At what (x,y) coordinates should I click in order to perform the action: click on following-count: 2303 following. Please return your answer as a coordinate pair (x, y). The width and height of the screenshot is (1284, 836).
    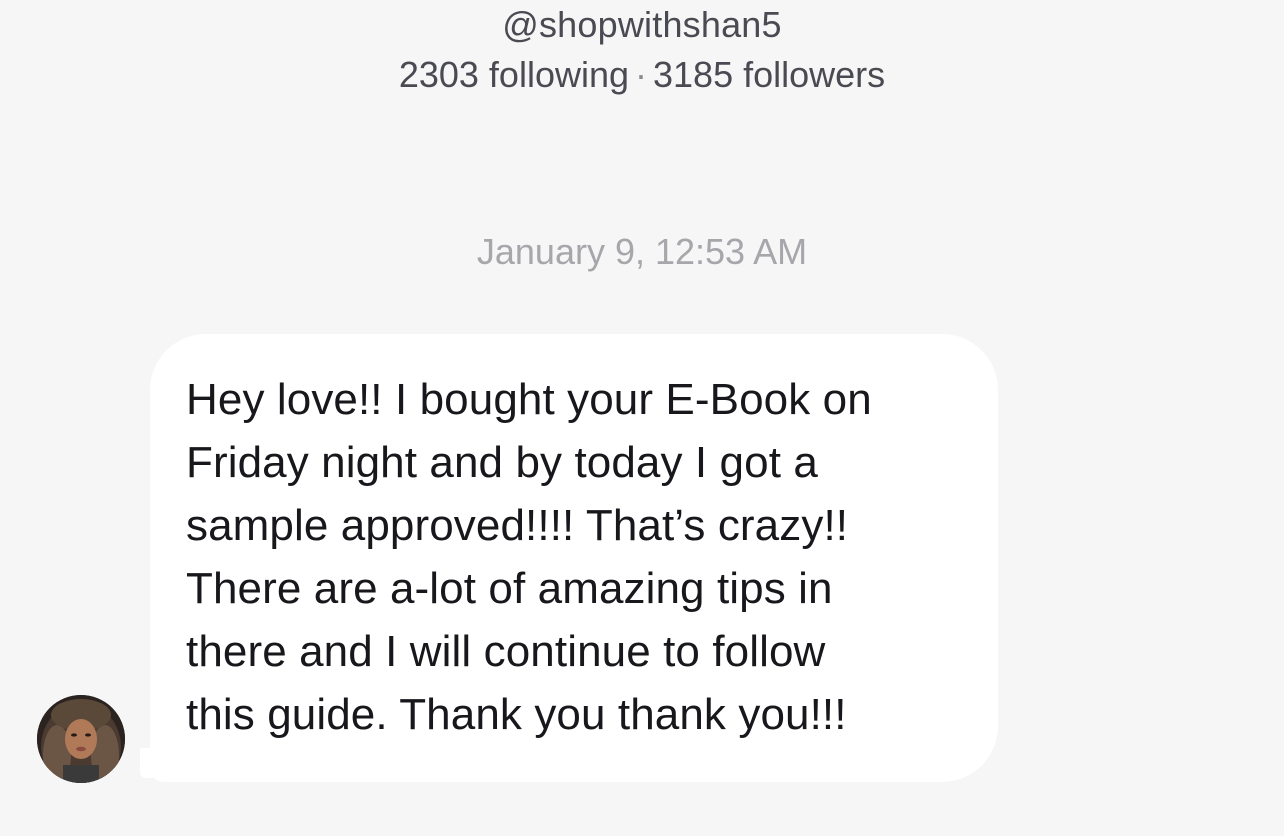
    Looking at the image, I should click on (514, 74).